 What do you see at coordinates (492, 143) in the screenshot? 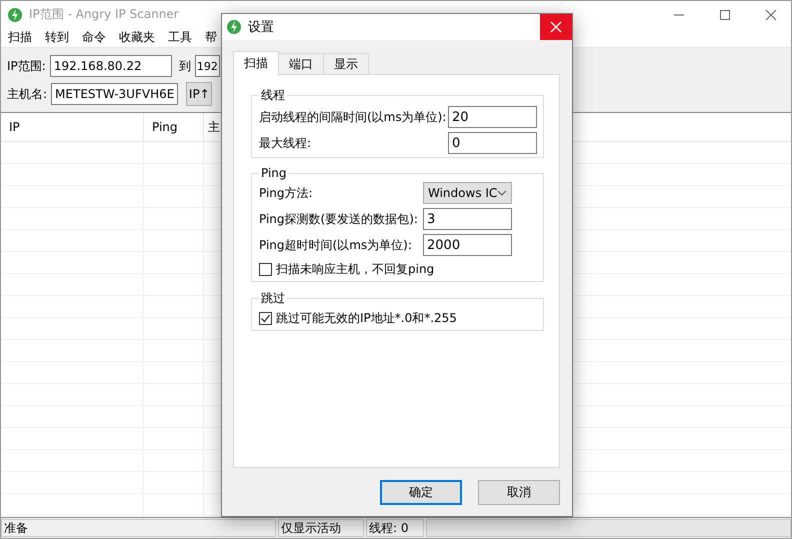
I see `input-field: 0` at bounding box center [492, 143].